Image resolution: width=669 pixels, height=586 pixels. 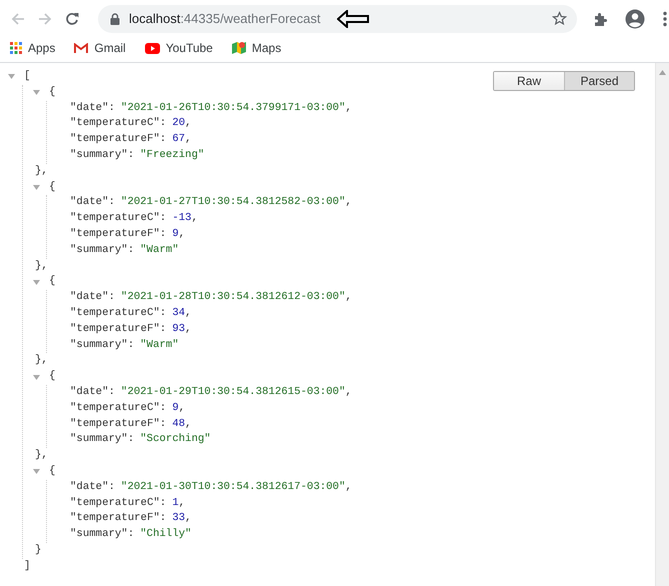 I want to click on json-value: "Scorching", so click(x=175, y=440).